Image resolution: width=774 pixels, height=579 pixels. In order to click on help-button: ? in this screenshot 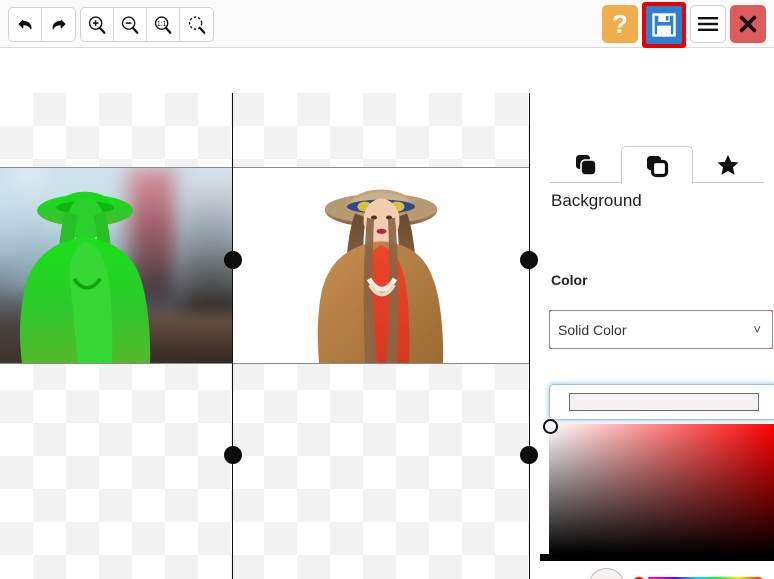, I will do `click(620, 24)`.